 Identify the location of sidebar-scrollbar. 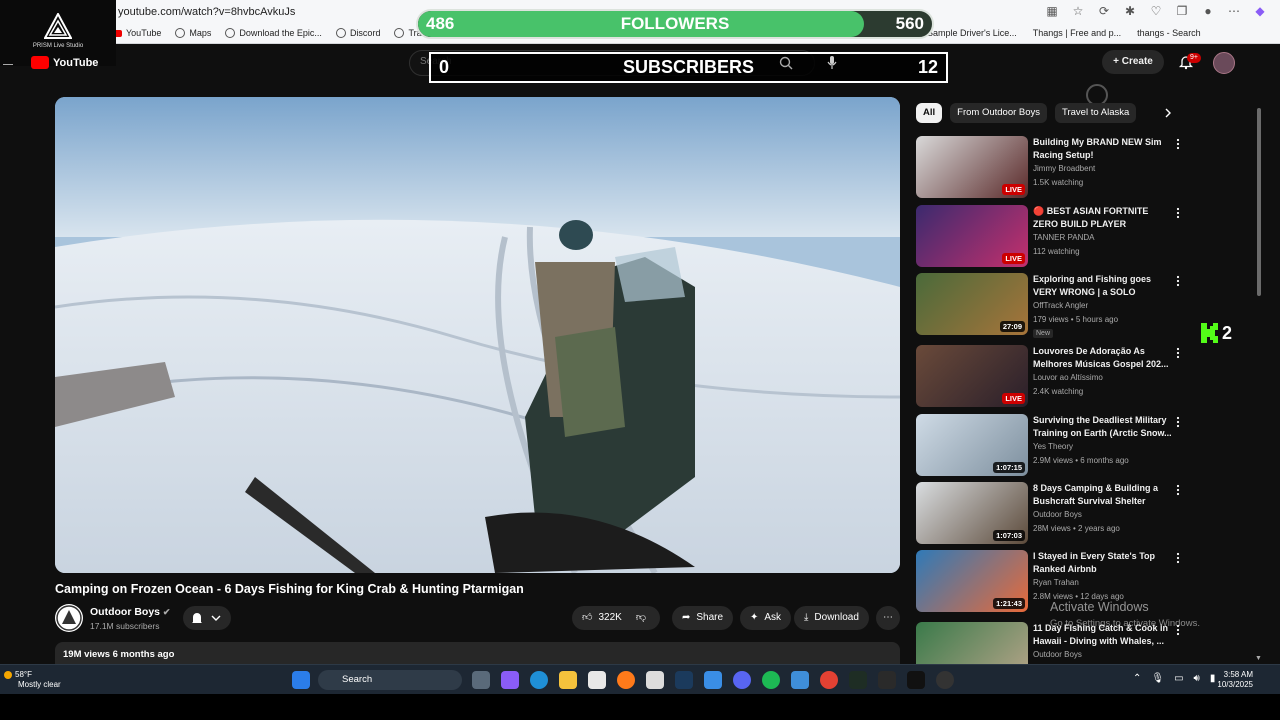
(1259, 202).